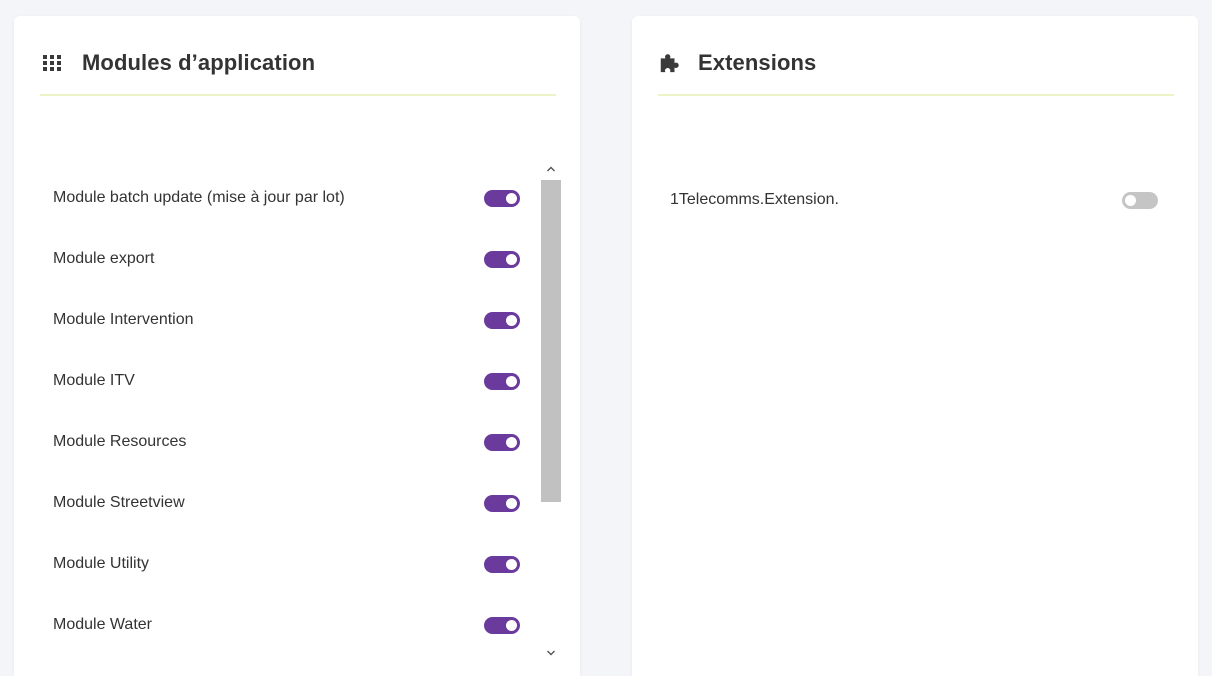  I want to click on module-label: Module Streetview, so click(119, 502).